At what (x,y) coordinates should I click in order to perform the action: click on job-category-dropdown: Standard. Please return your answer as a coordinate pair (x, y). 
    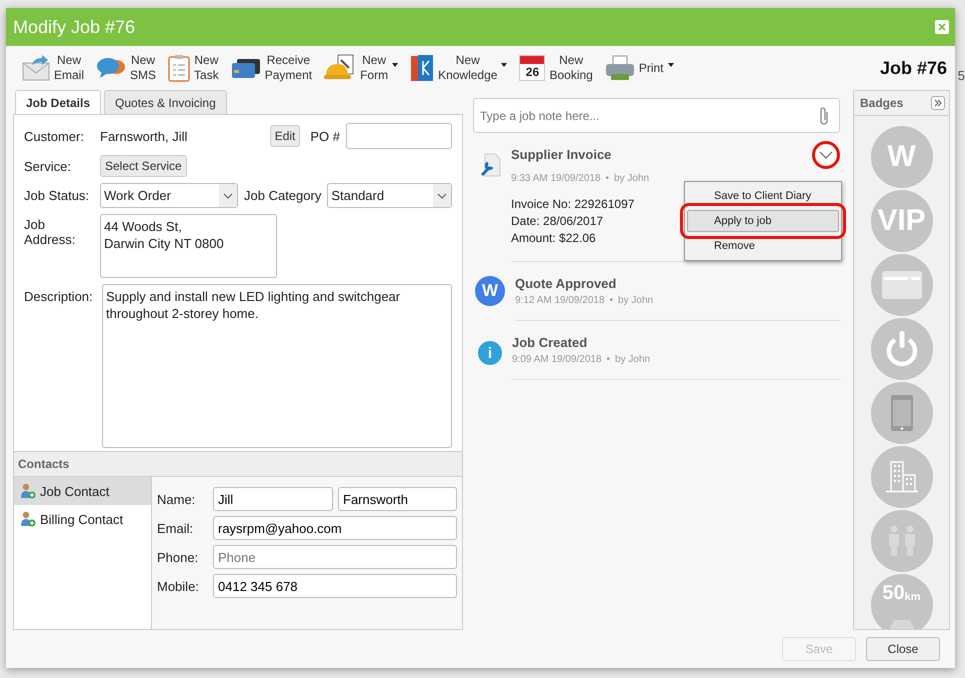
    Looking at the image, I should click on (389, 195).